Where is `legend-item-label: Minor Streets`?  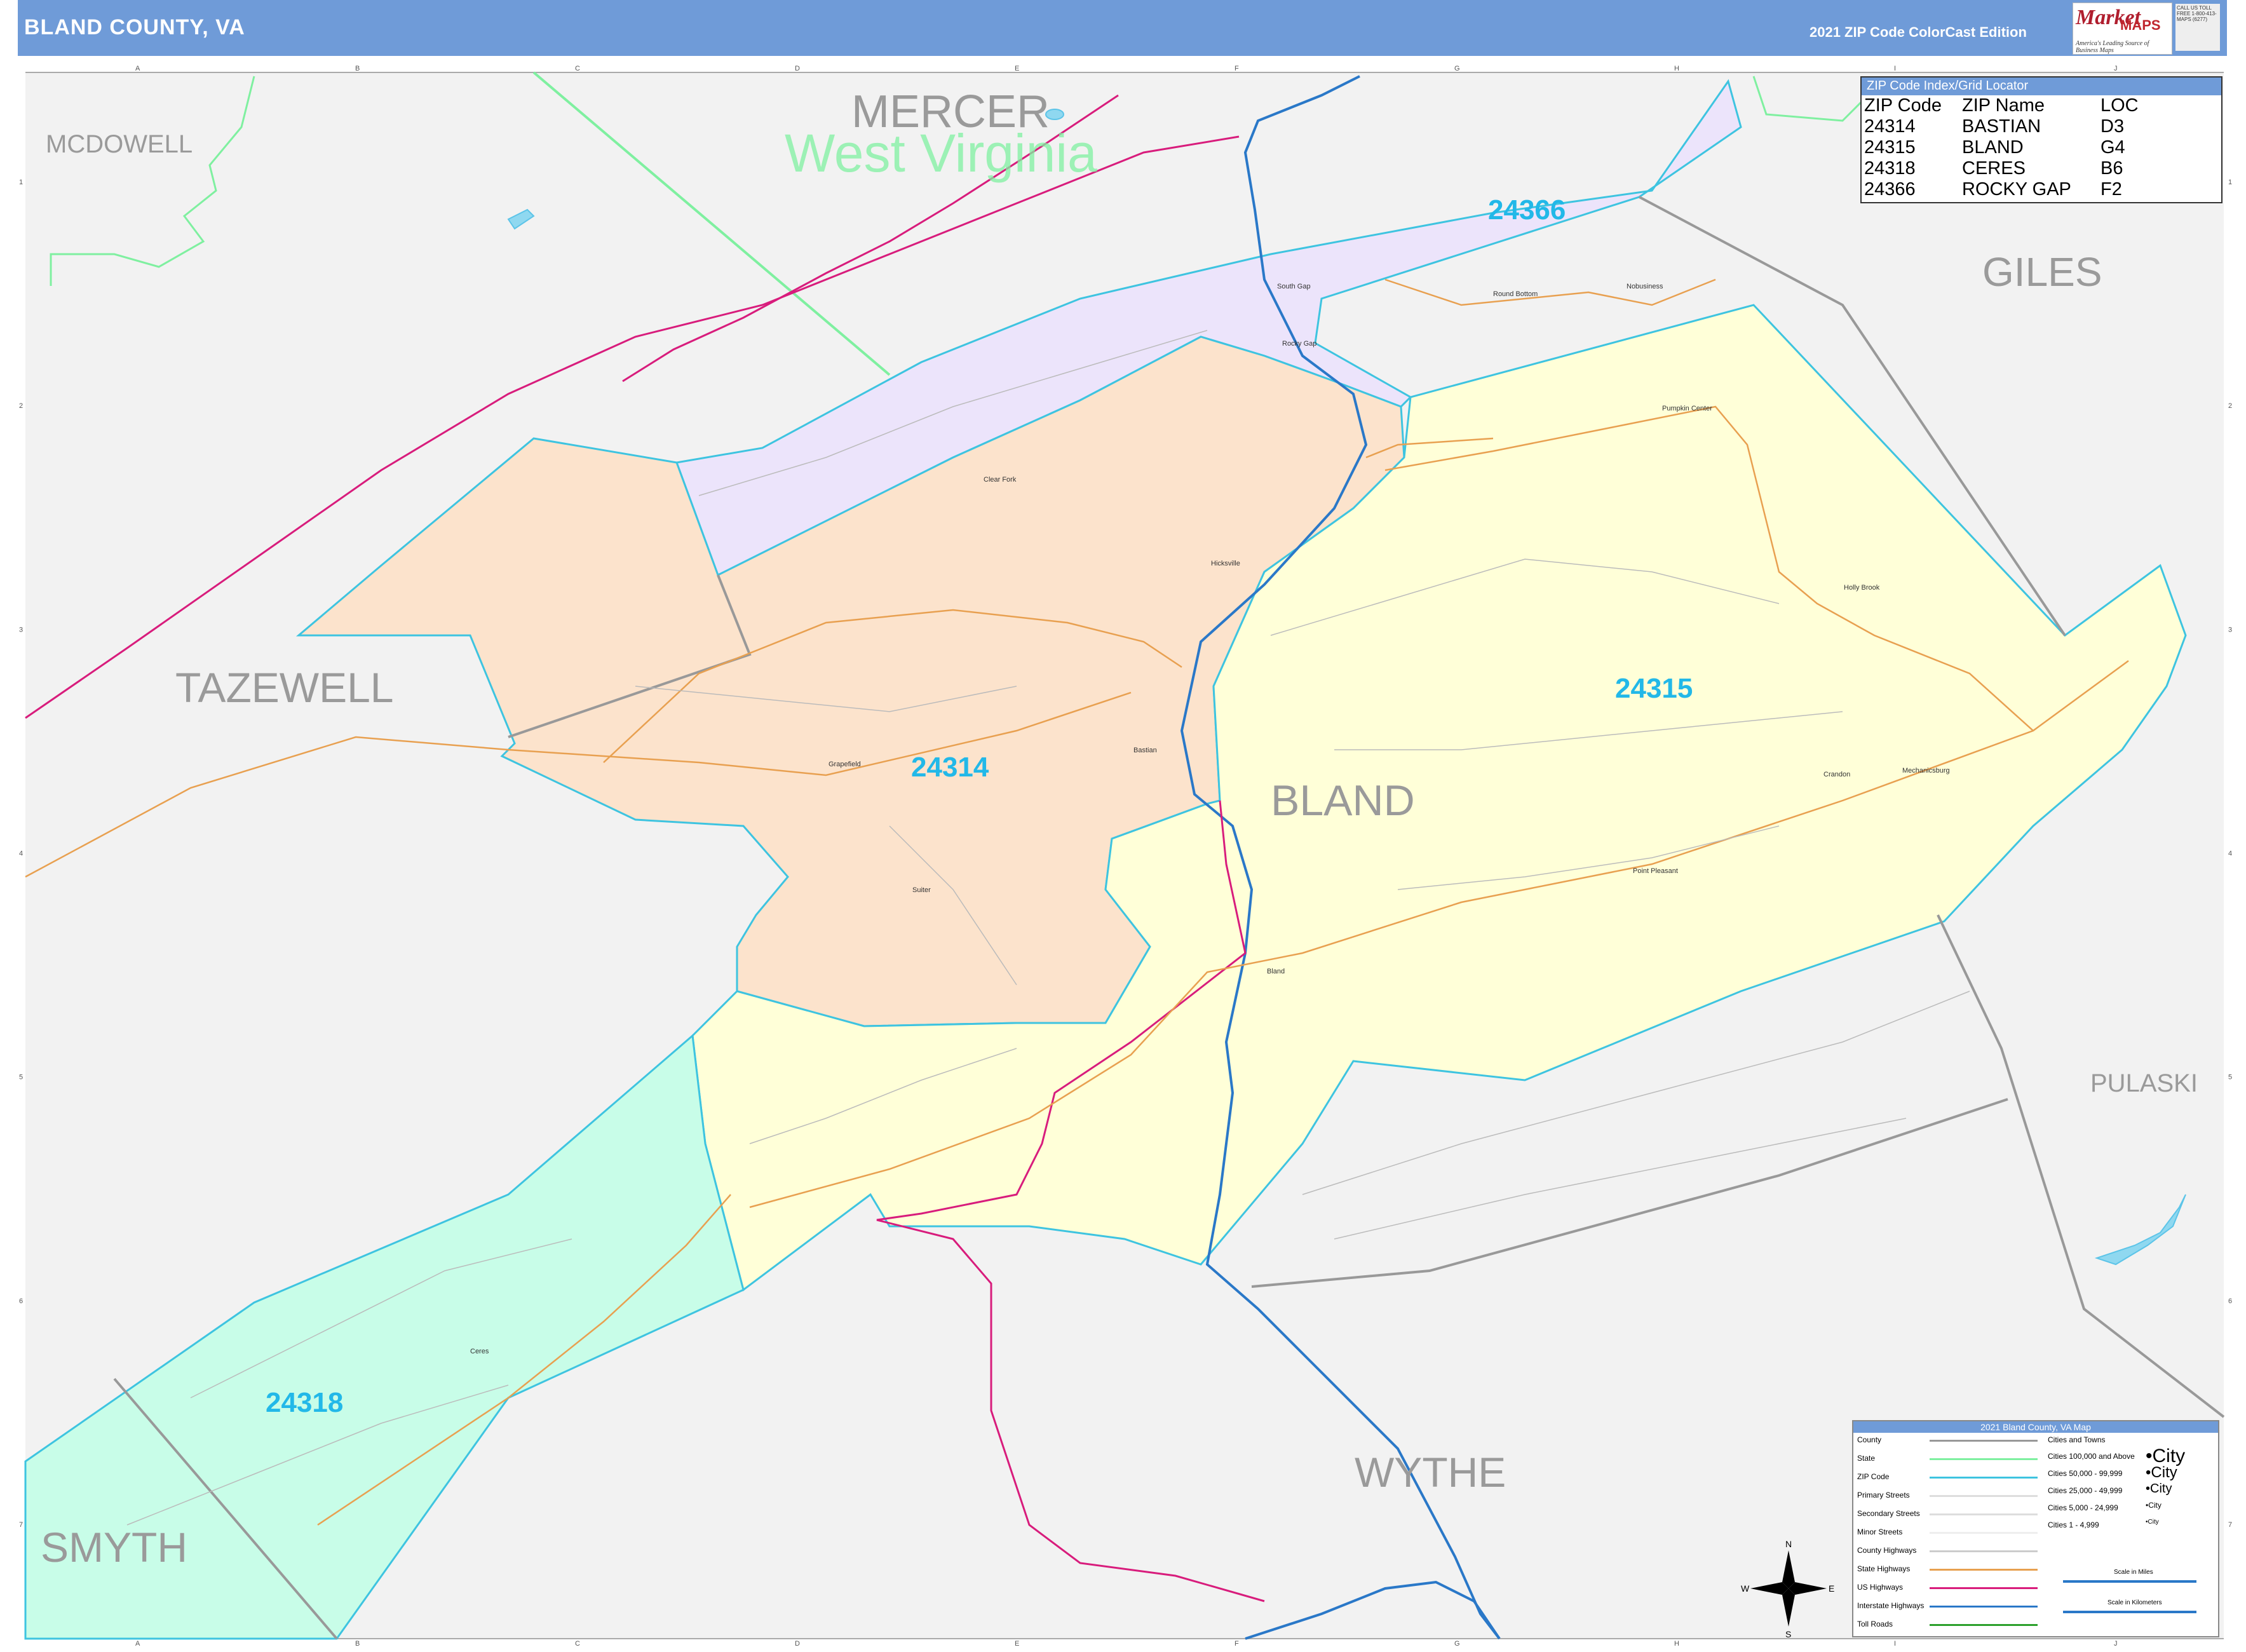 legend-item-label: Minor Streets is located at coordinates (1880, 1532).